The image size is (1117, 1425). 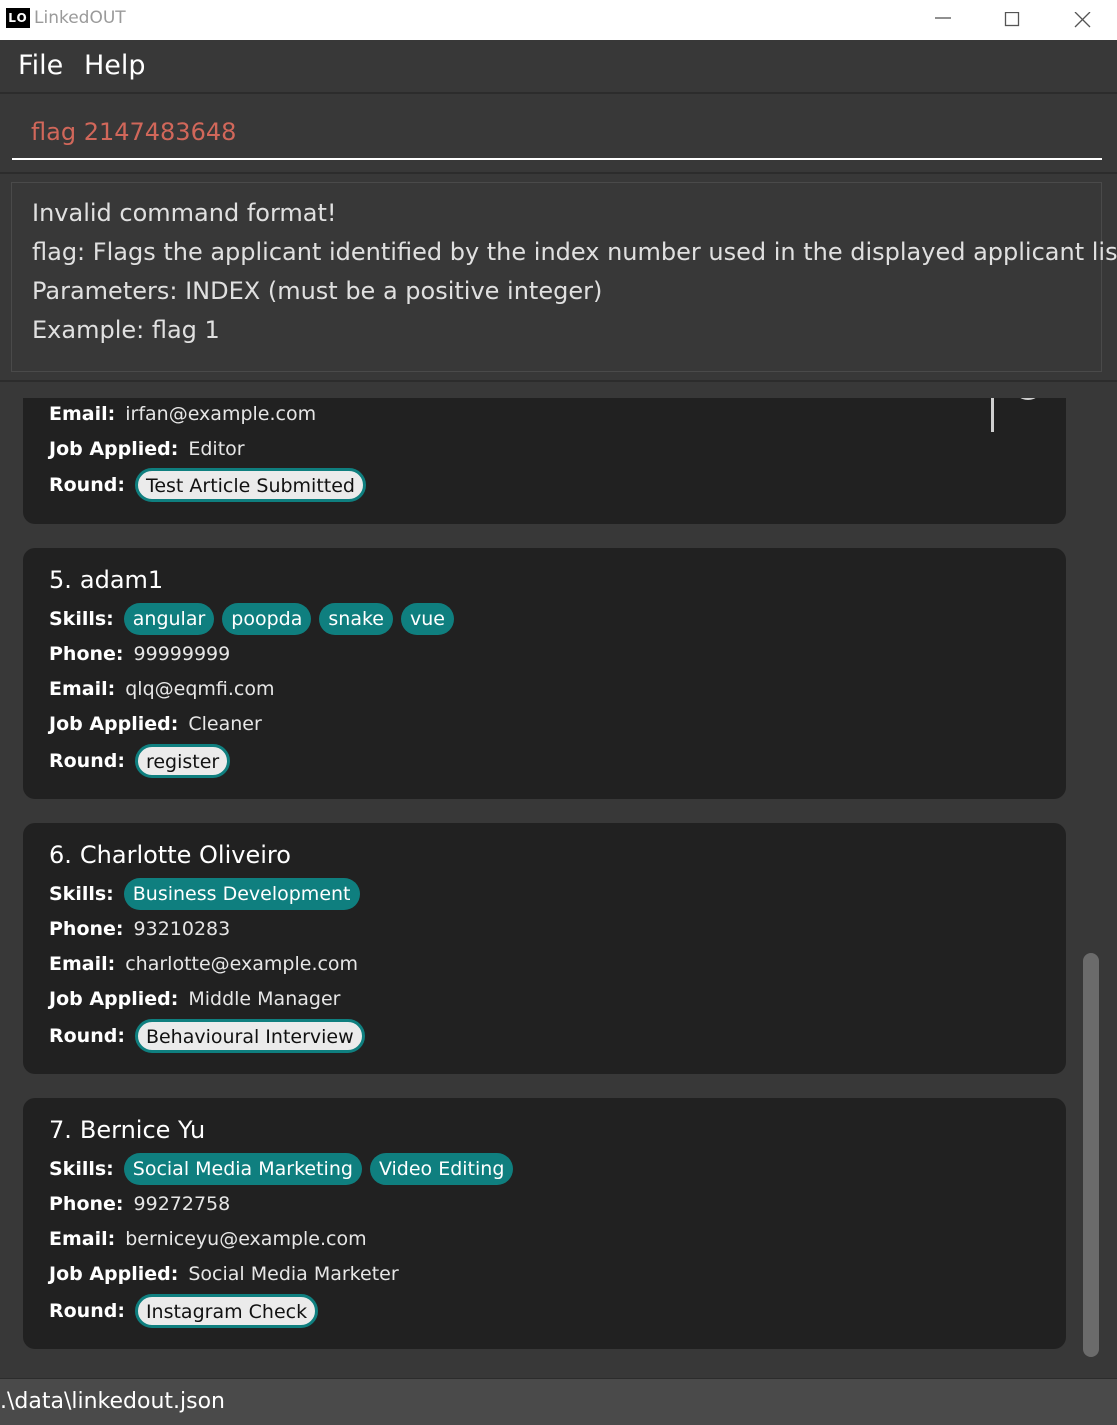 I want to click on applicant-header: 6. Charlotte Oliveiro, so click(x=170, y=855).